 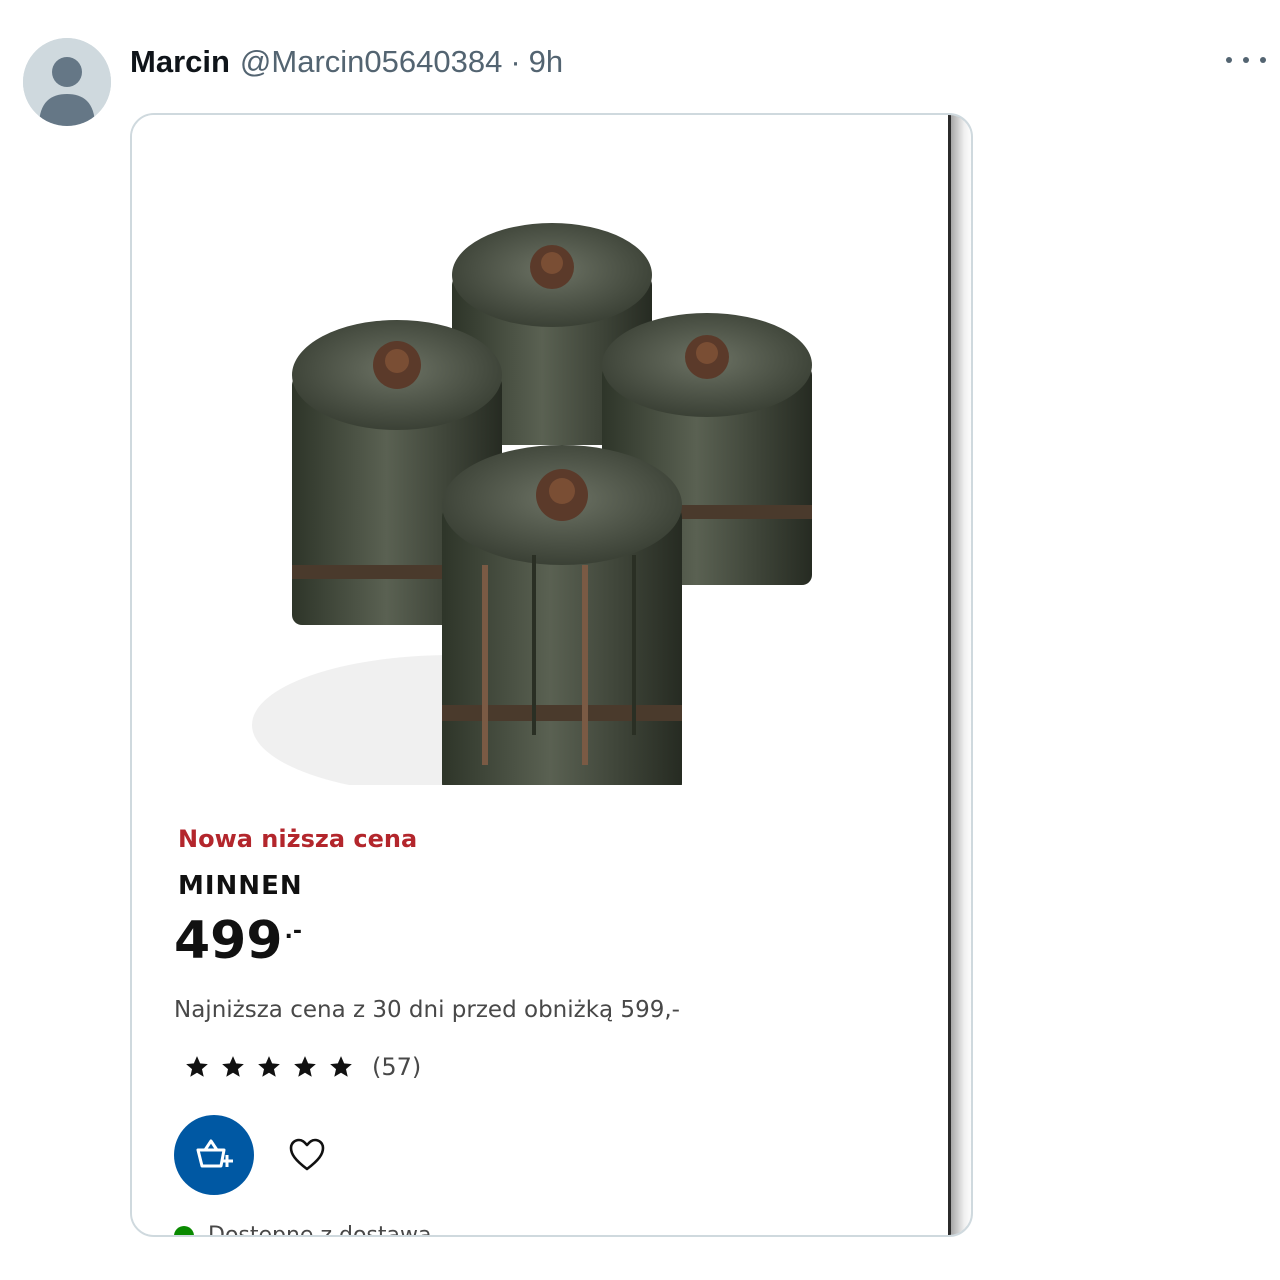 I want to click on status-dot-icon, so click(x=184, y=1230).